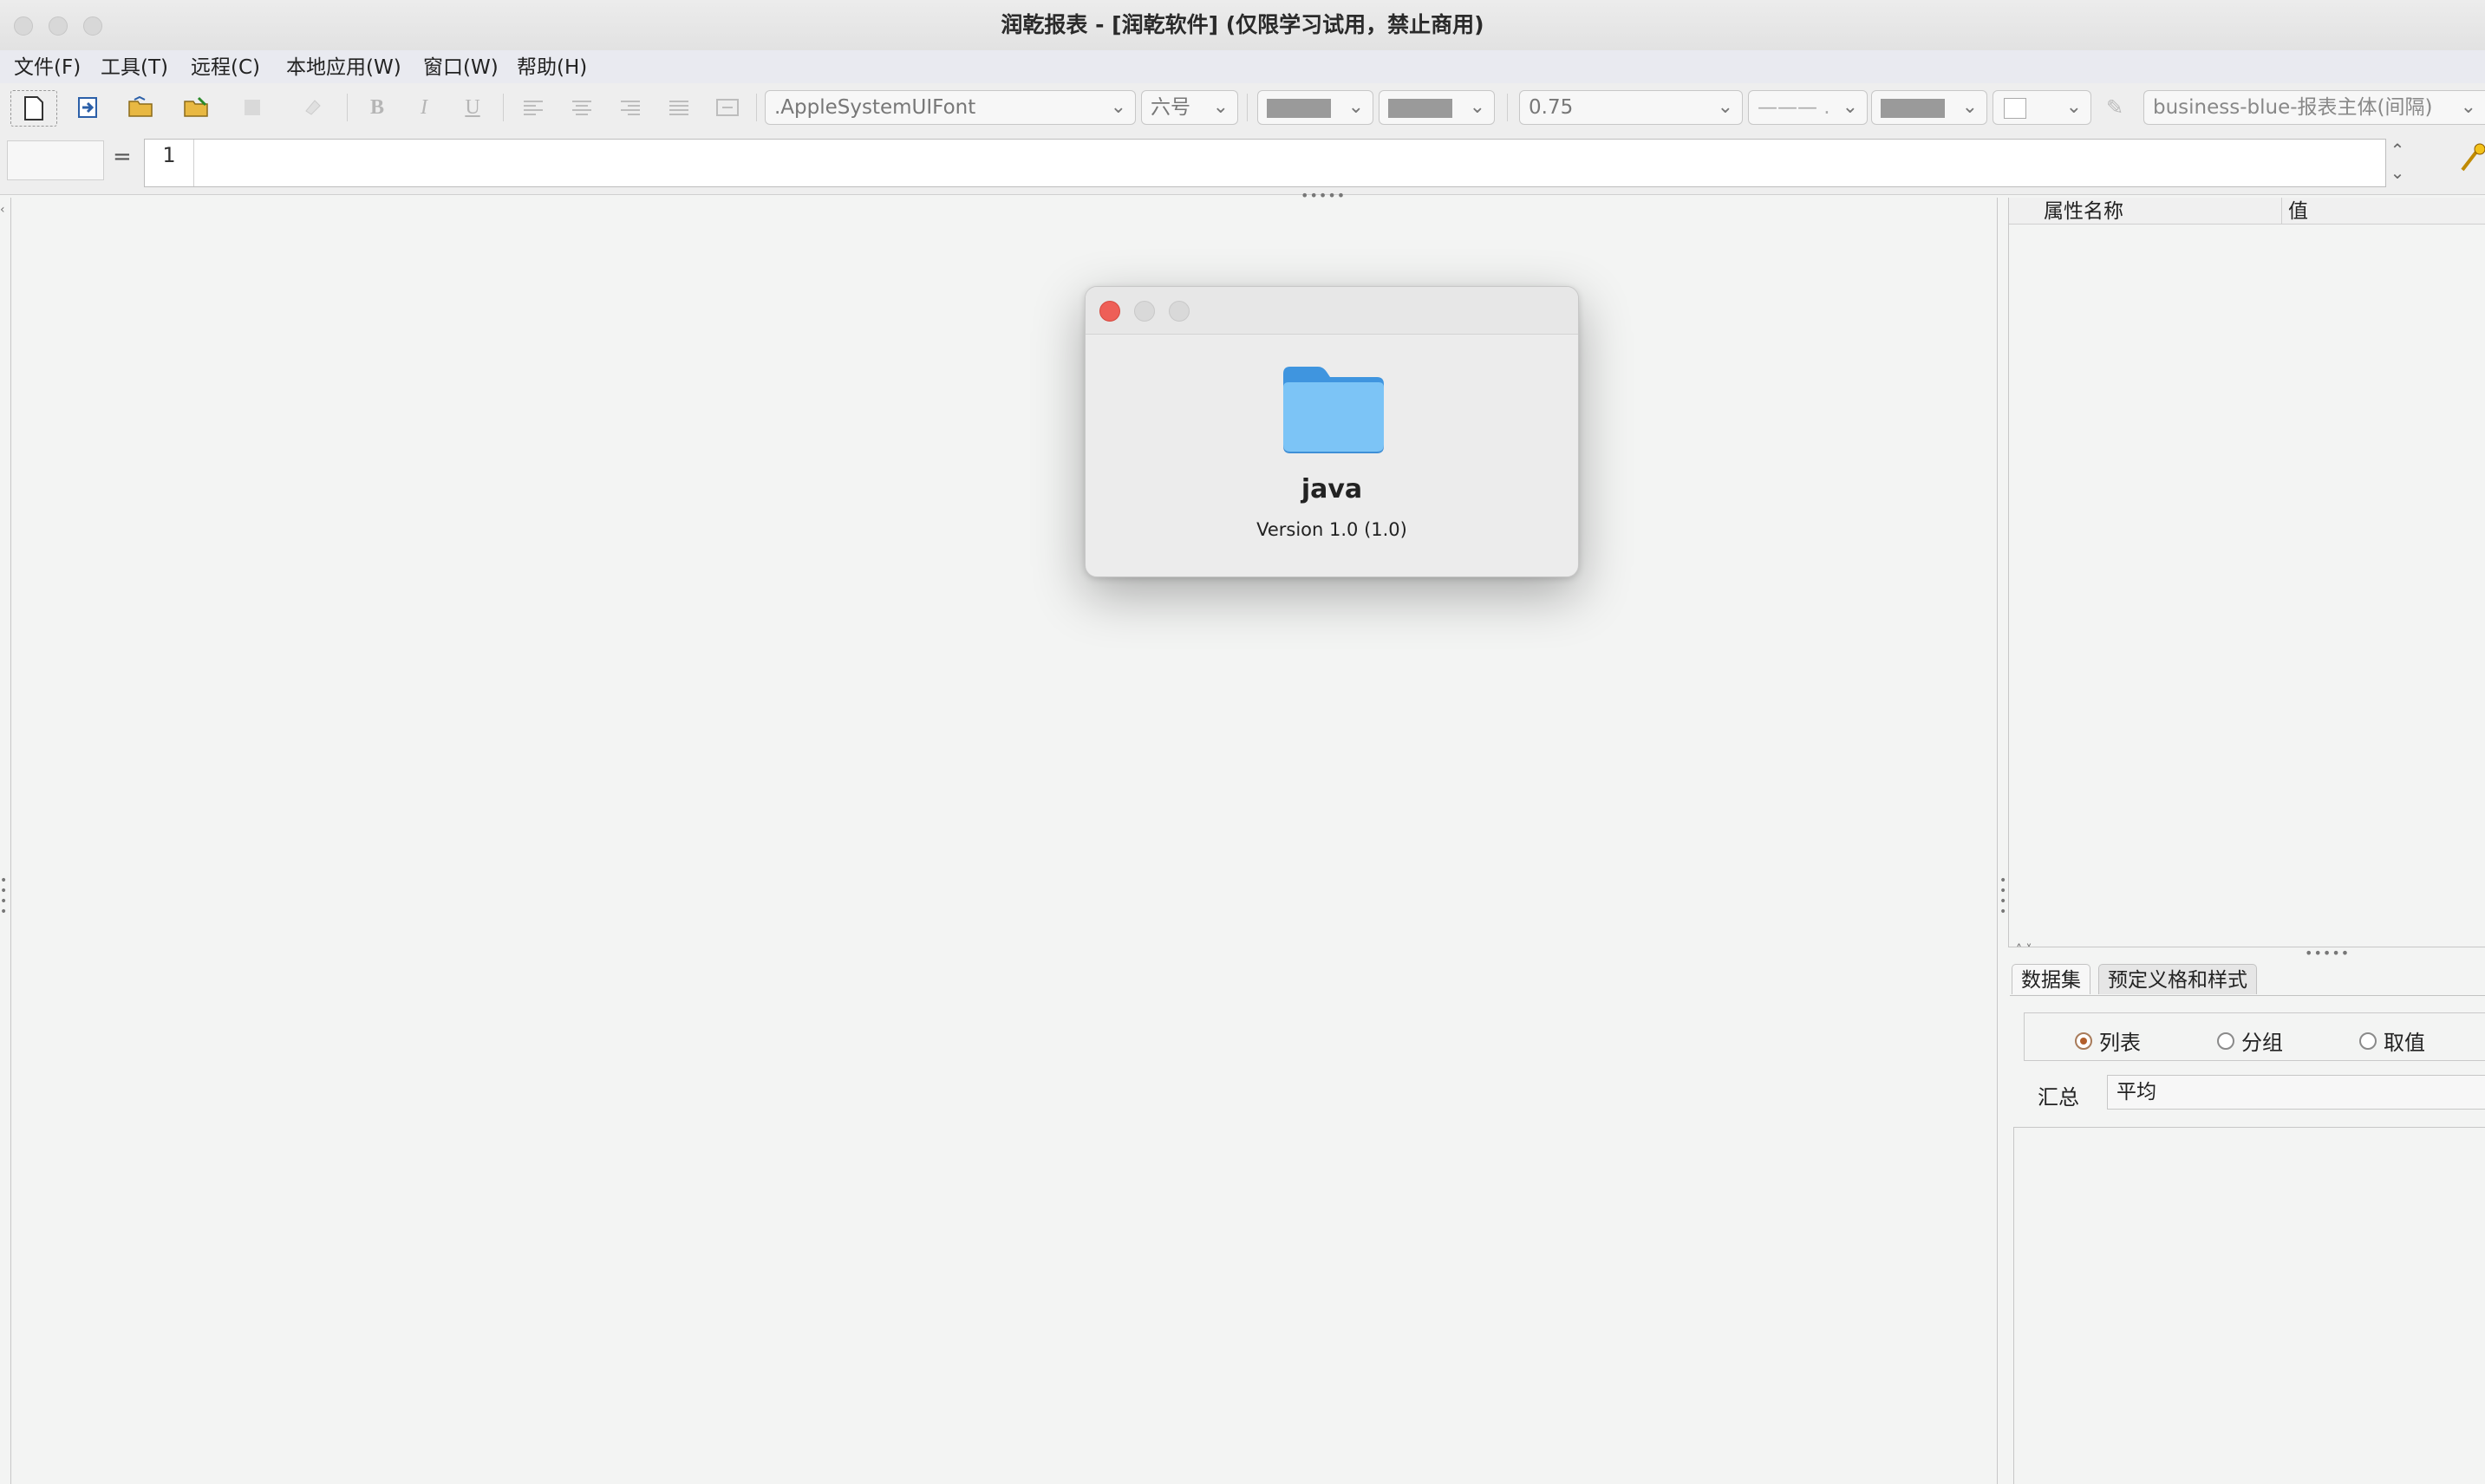 The width and height of the screenshot is (2485, 1484). I want to click on fore-color-select: ⌄, so click(1315, 107).